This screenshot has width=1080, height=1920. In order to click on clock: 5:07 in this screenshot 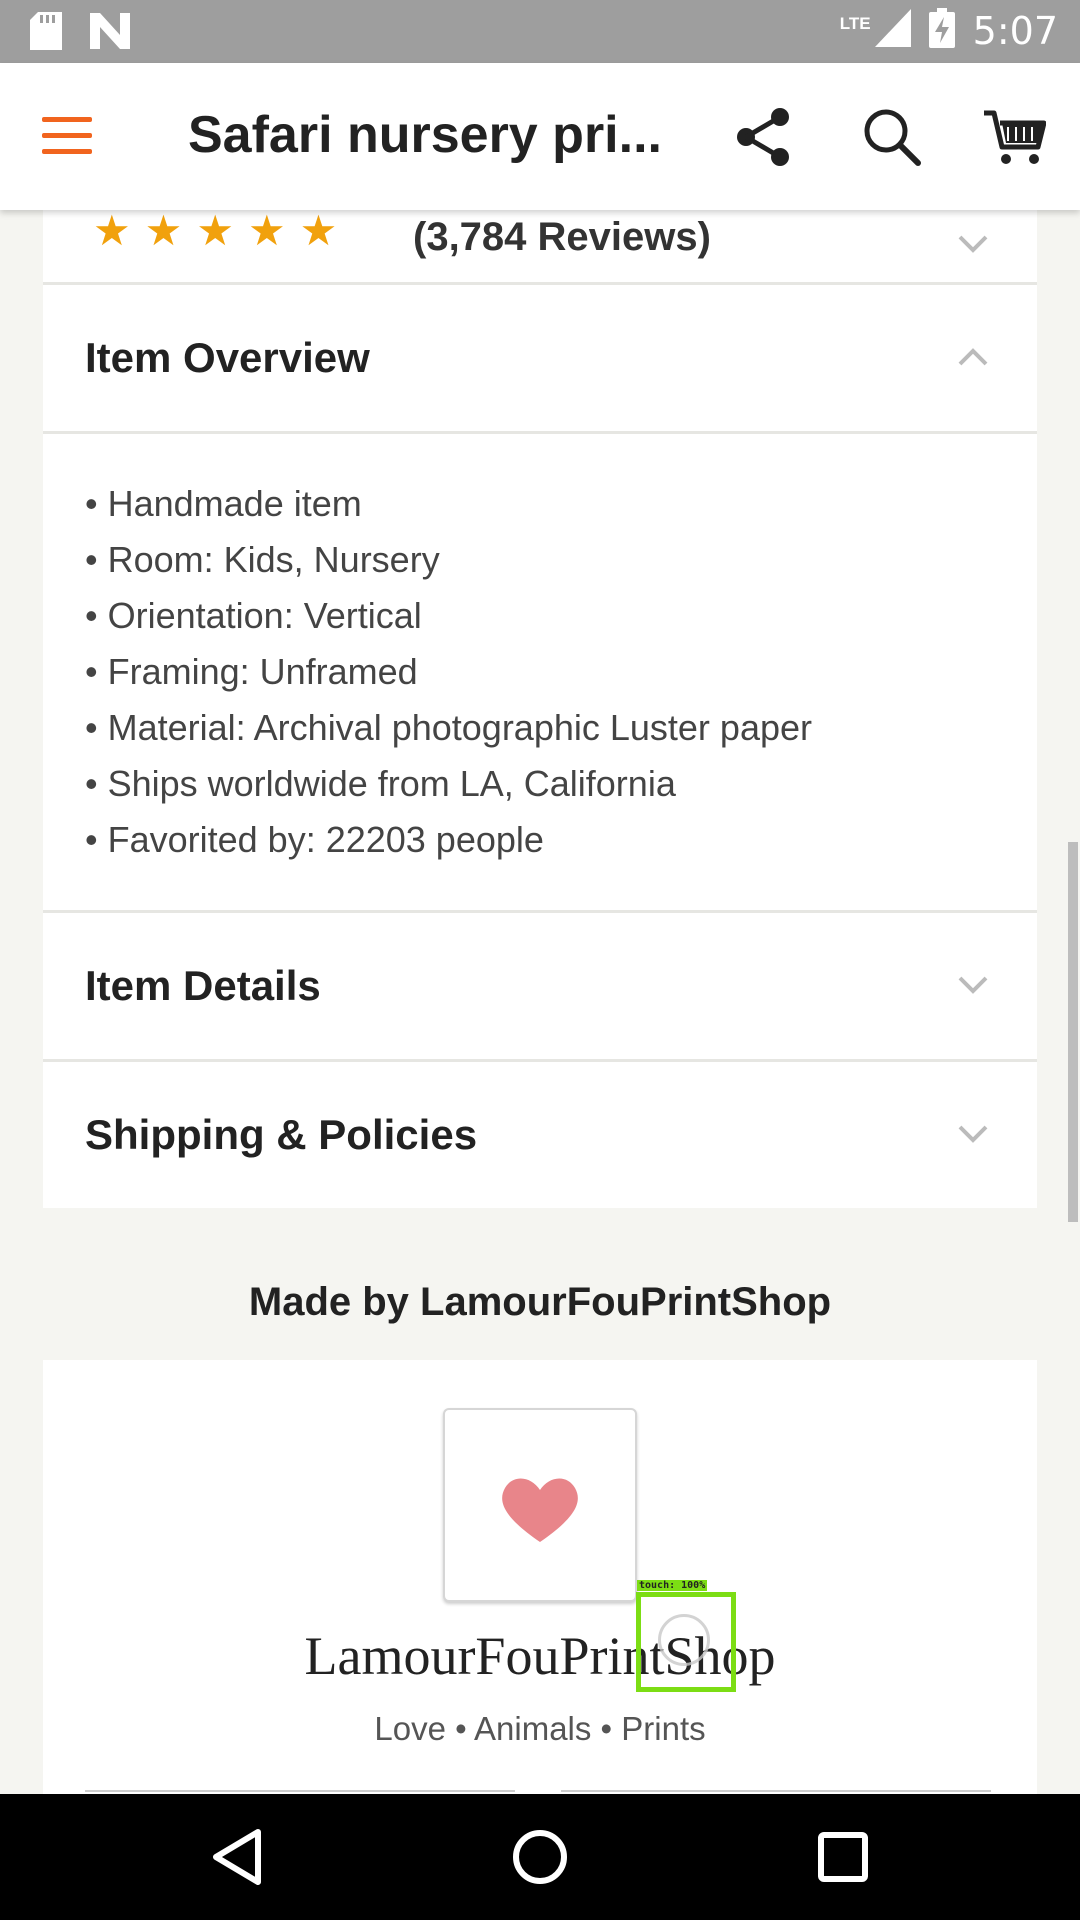, I will do `click(1015, 30)`.